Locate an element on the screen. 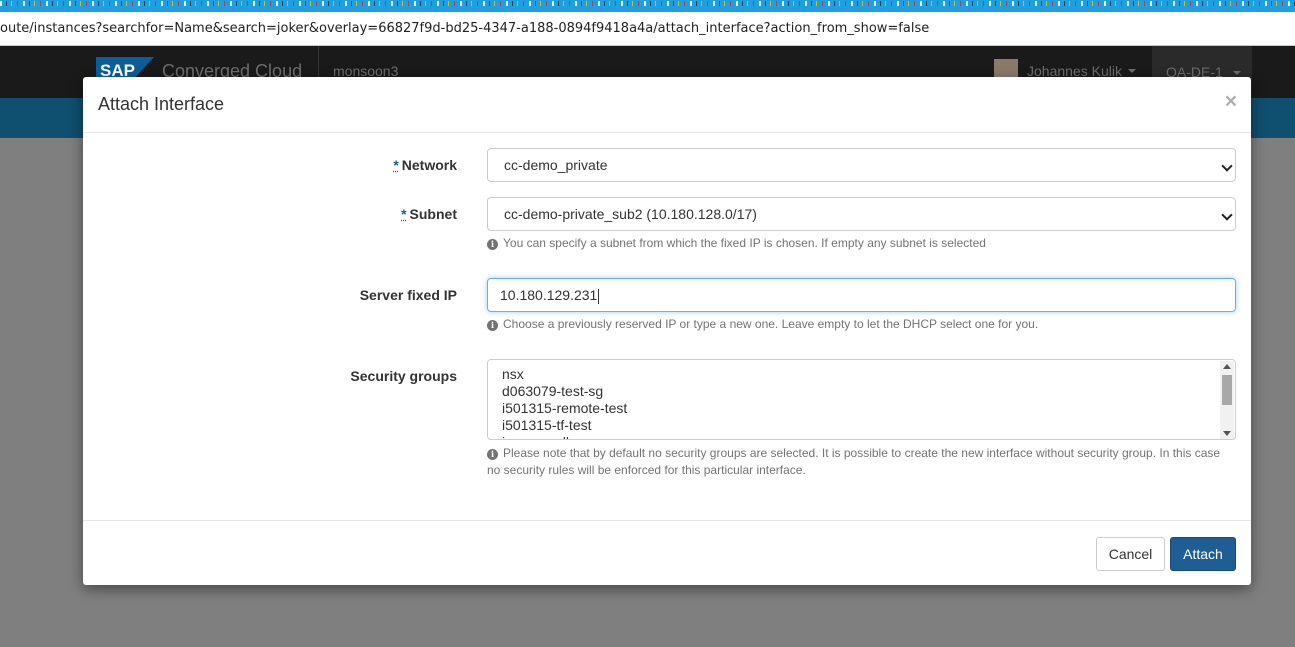 Image resolution: width=1295 pixels, height=647 pixels. modal-header: Attach Interface × is located at coordinates (667, 105).